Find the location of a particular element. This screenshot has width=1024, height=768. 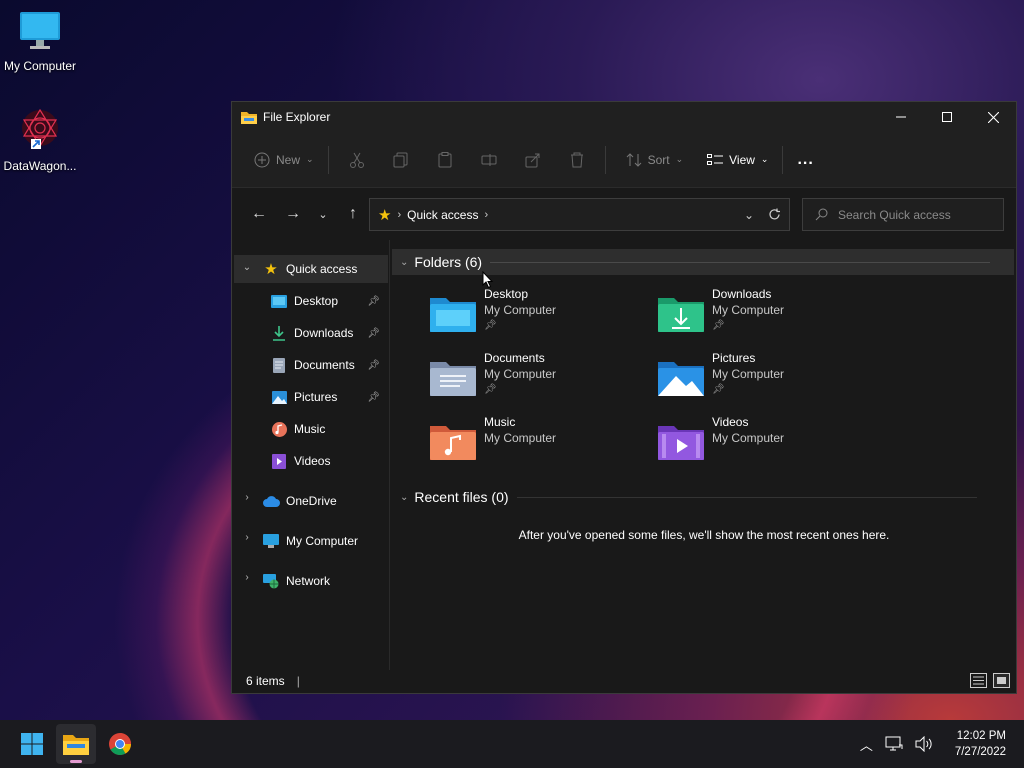

music-folder-icon is located at coordinates (453, 443).